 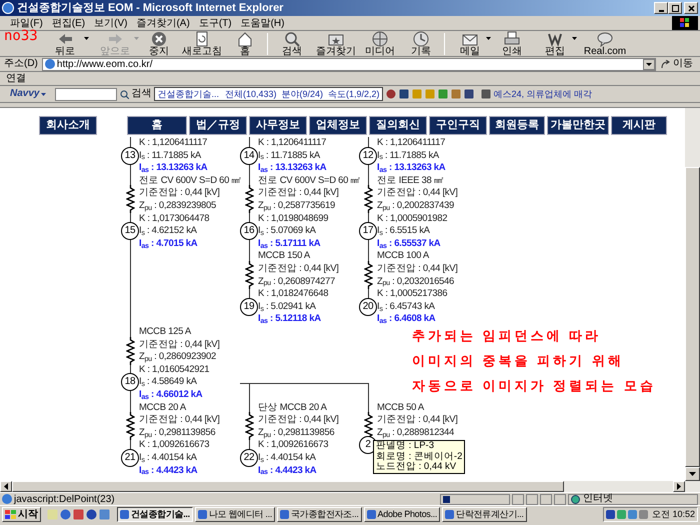 I want to click on toolbar-button: 새로고침, so click(x=202, y=43).